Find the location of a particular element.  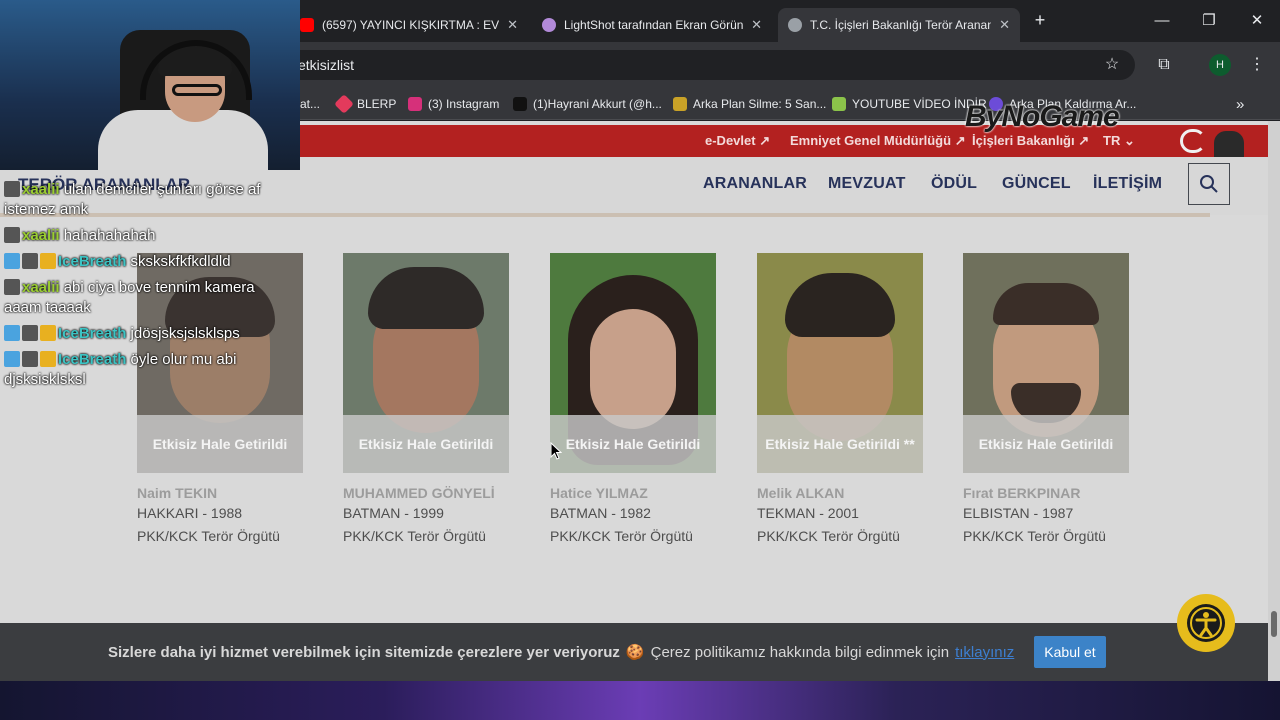

language-select: TR ⌄ is located at coordinates (1119, 141).